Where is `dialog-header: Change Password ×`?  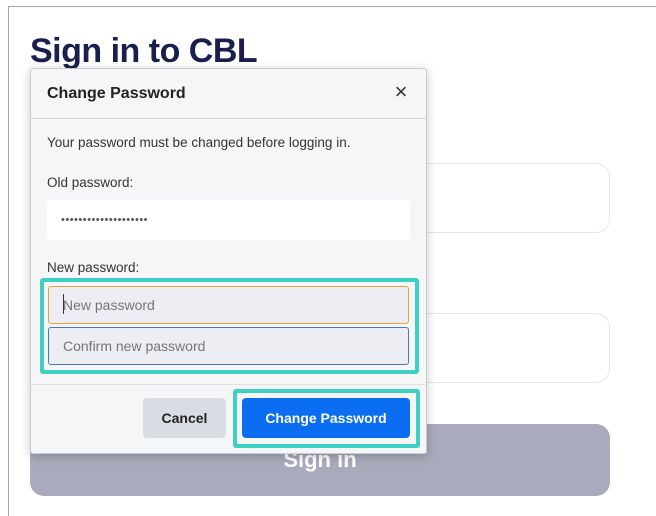
dialog-header: Change Password × is located at coordinates (228, 94).